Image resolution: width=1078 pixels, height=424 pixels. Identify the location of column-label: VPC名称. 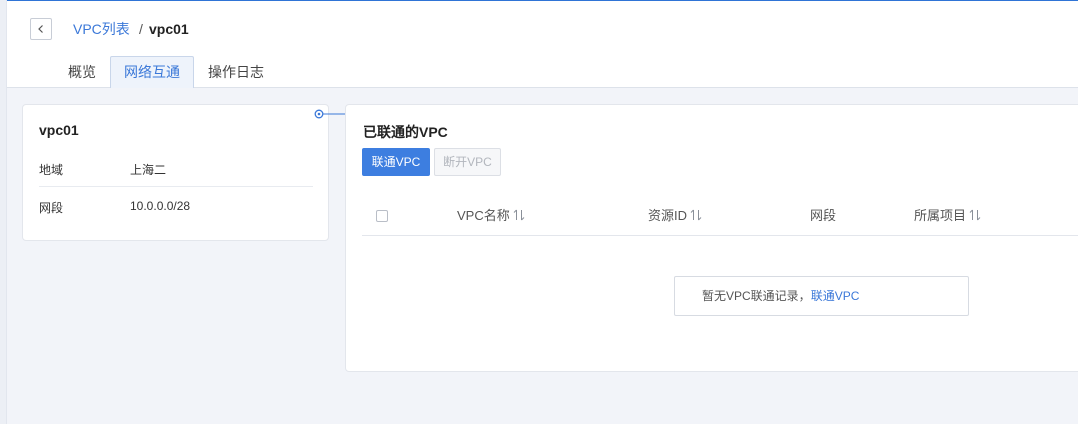
(483, 215).